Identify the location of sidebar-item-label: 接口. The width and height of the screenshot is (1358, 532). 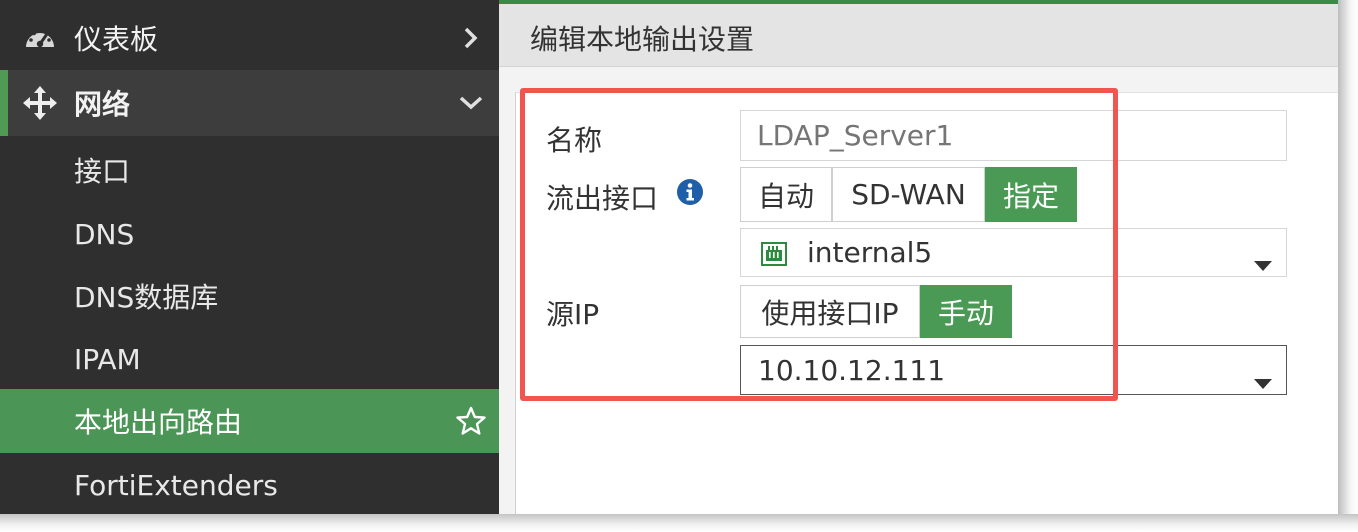
(102, 171).